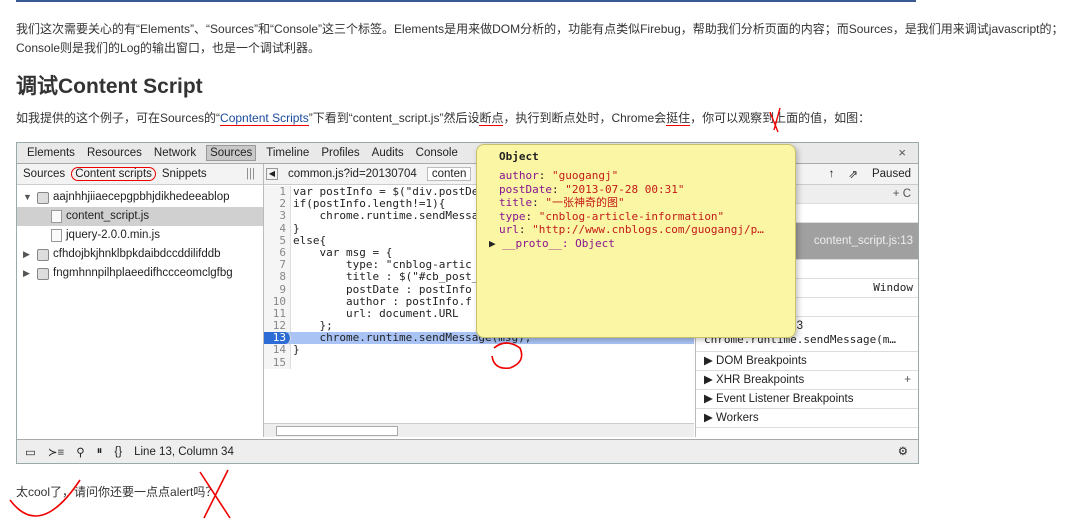  What do you see at coordinates (215, 494) in the screenshot?
I see `annotation-cross` at bounding box center [215, 494].